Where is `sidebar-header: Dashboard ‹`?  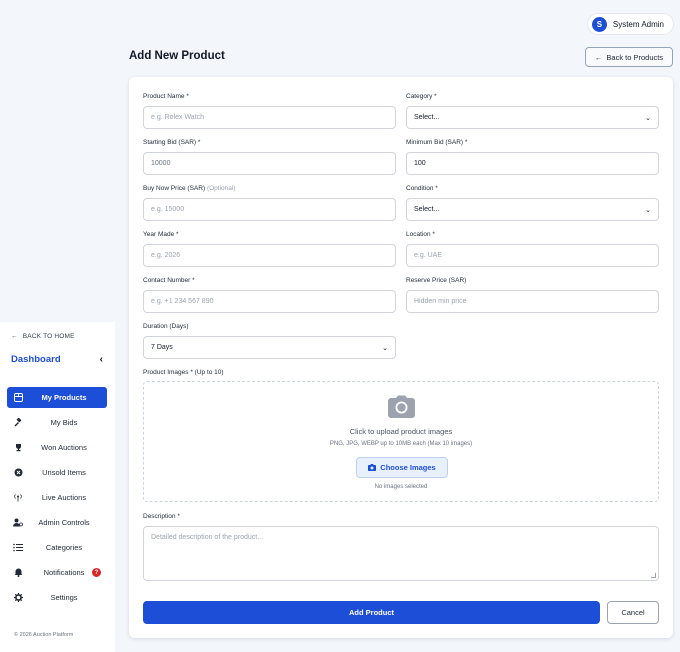
sidebar-header: Dashboard ‹ is located at coordinates (57, 359).